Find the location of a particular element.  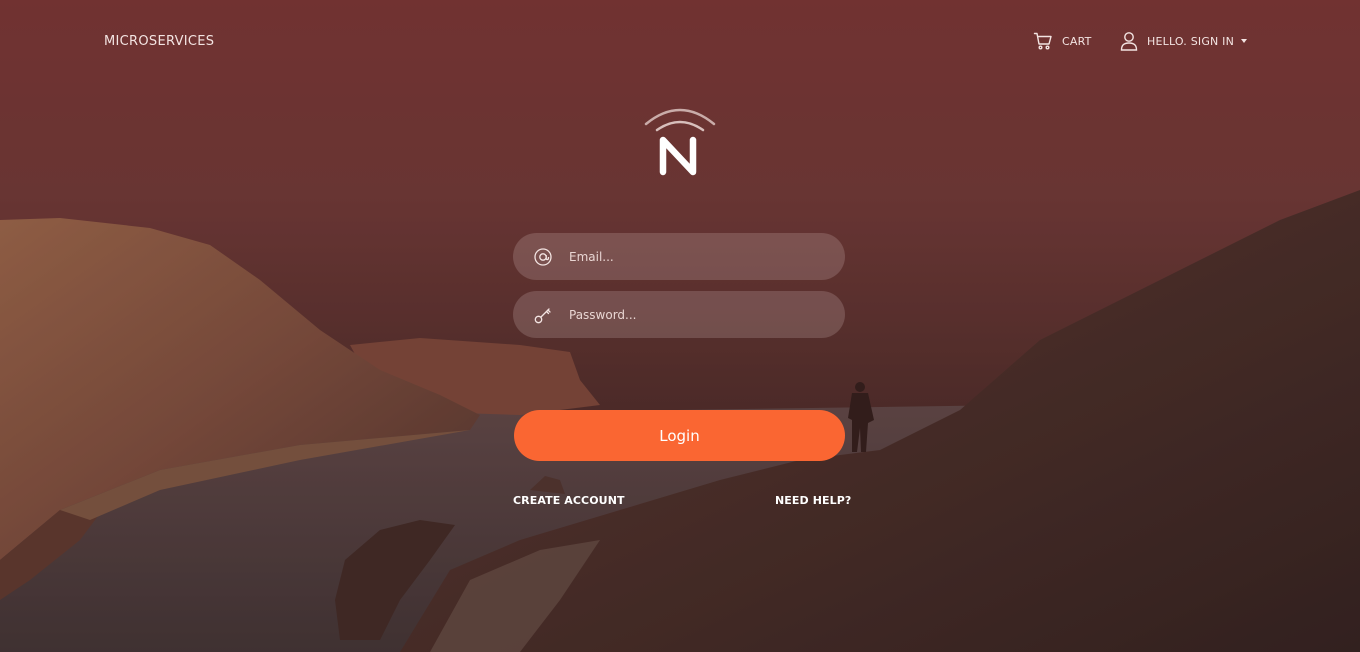

logo-mark is located at coordinates (680, 142).